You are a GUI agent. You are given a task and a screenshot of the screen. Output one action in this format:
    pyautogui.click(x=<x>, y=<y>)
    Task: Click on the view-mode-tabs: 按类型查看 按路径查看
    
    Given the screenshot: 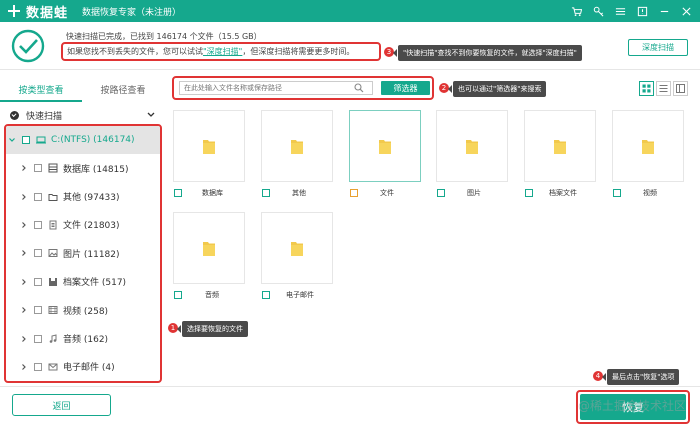 What is the action you would take?
    pyautogui.click(x=82, y=92)
    